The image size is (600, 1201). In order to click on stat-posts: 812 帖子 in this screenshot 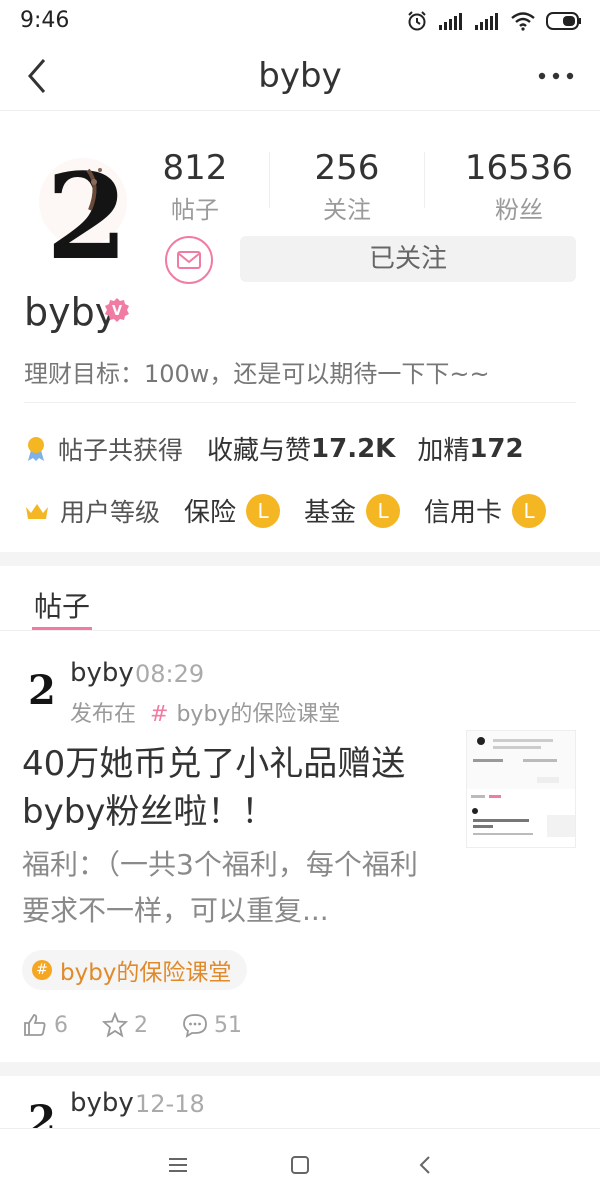, I will do `click(195, 186)`.